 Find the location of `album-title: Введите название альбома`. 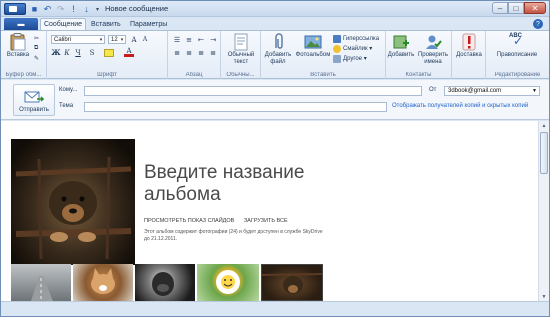

album-title: Введите название альбома is located at coordinates (244, 184).